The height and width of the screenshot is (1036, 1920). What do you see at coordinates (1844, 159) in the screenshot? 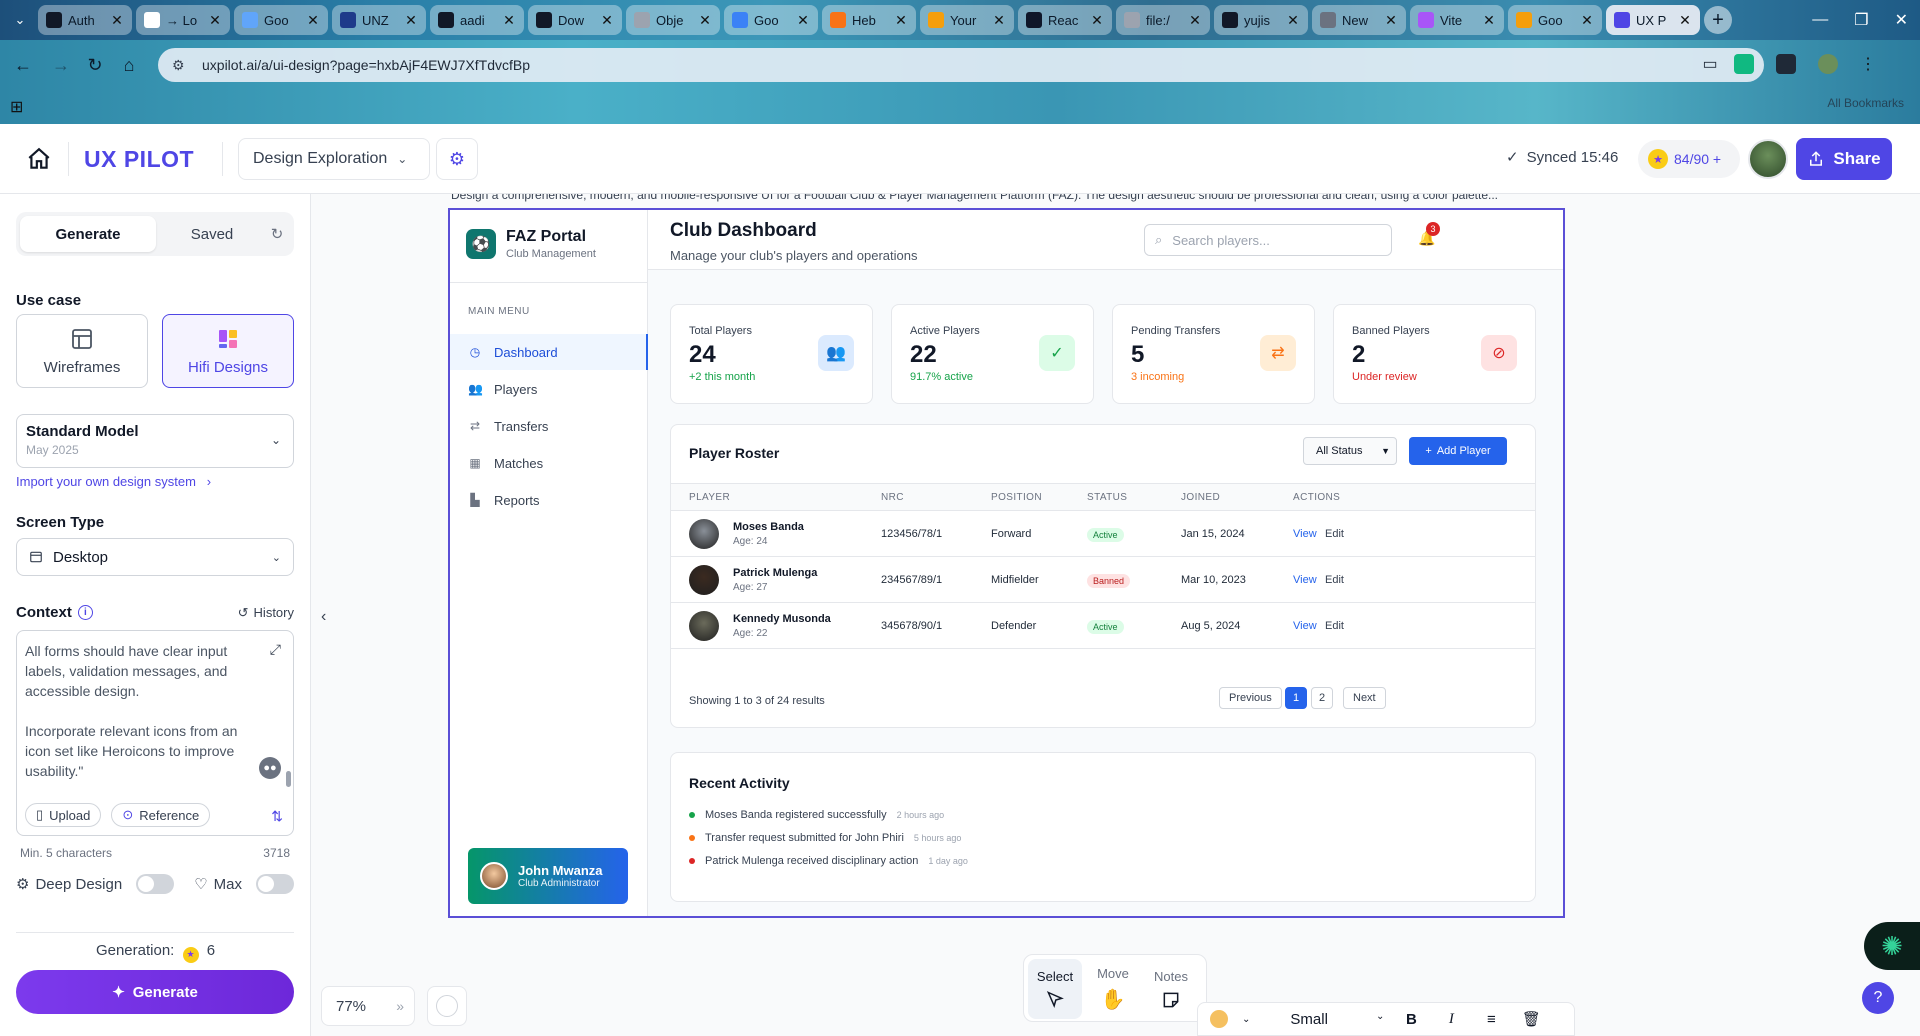
I see `share-button: Share` at bounding box center [1844, 159].